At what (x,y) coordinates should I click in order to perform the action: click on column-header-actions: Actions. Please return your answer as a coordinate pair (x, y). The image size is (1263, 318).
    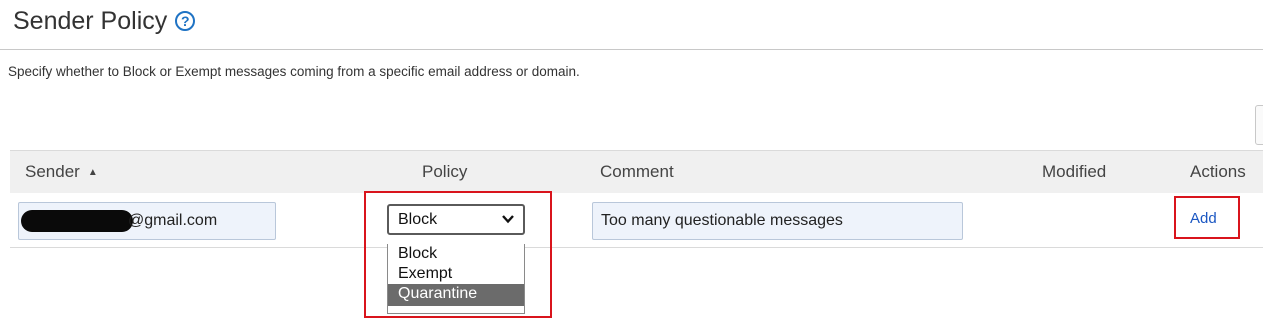
    Looking at the image, I should click on (1218, 171).